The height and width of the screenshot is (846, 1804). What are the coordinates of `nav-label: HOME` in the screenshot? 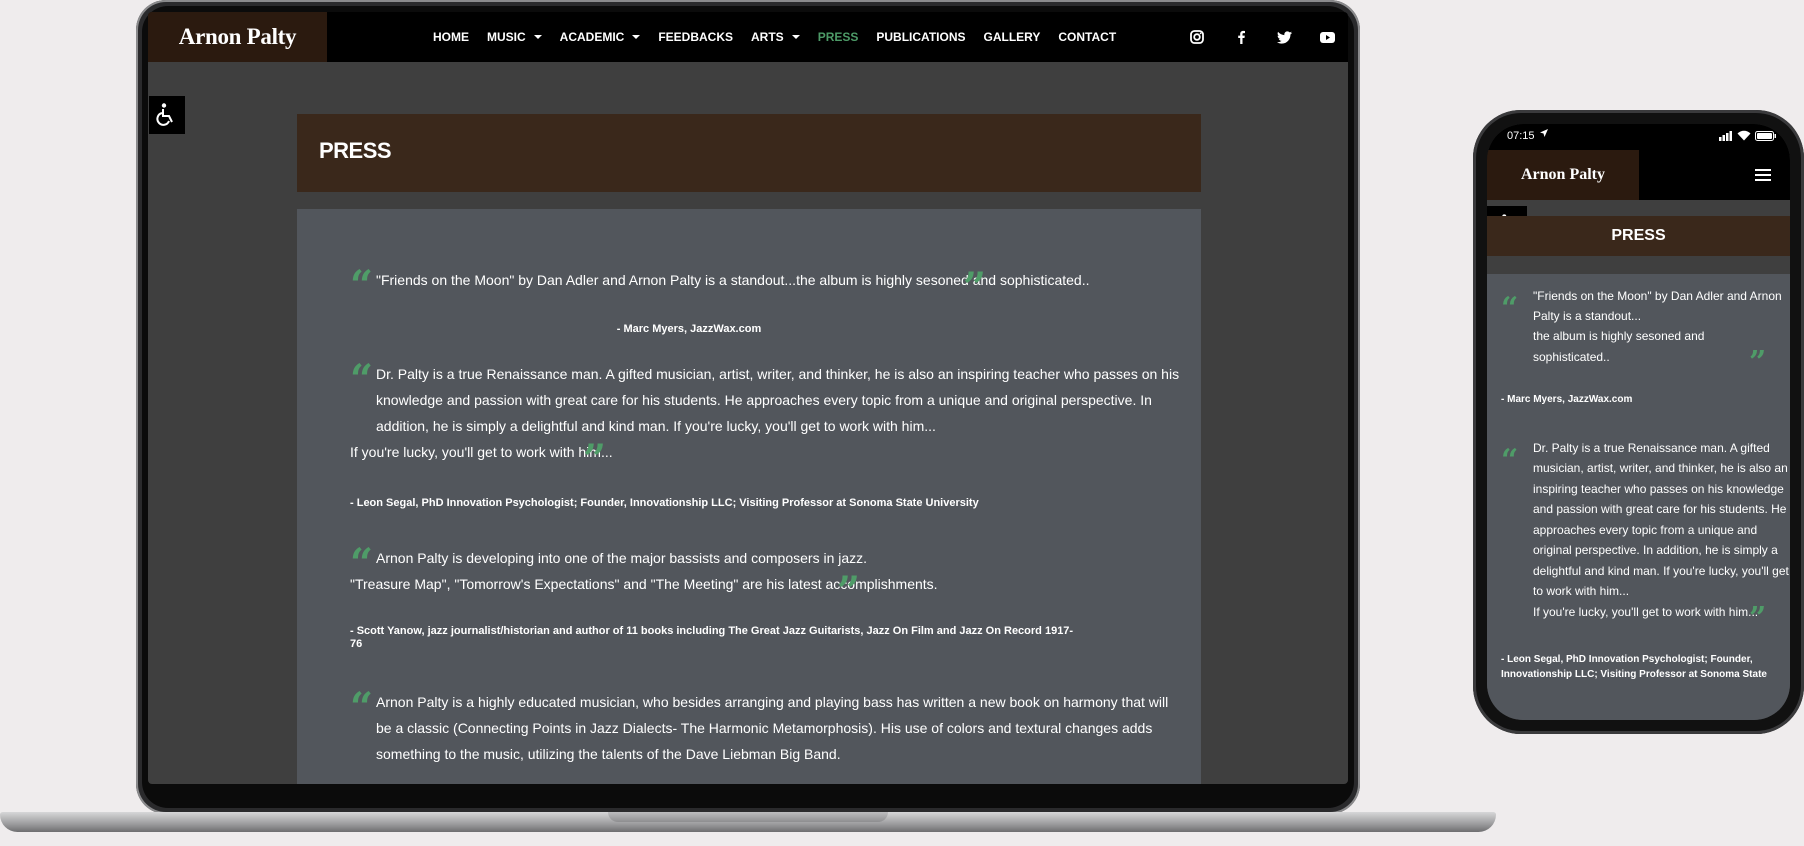 It's located at (451, 37).